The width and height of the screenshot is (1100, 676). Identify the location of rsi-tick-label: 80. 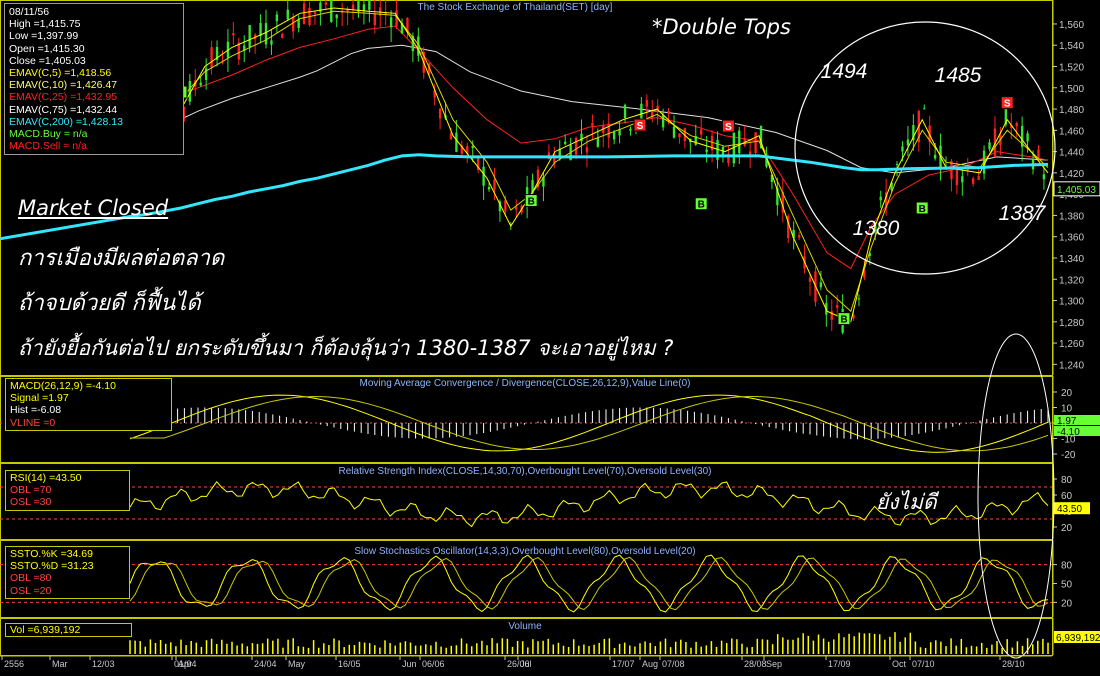
(1067, 480).